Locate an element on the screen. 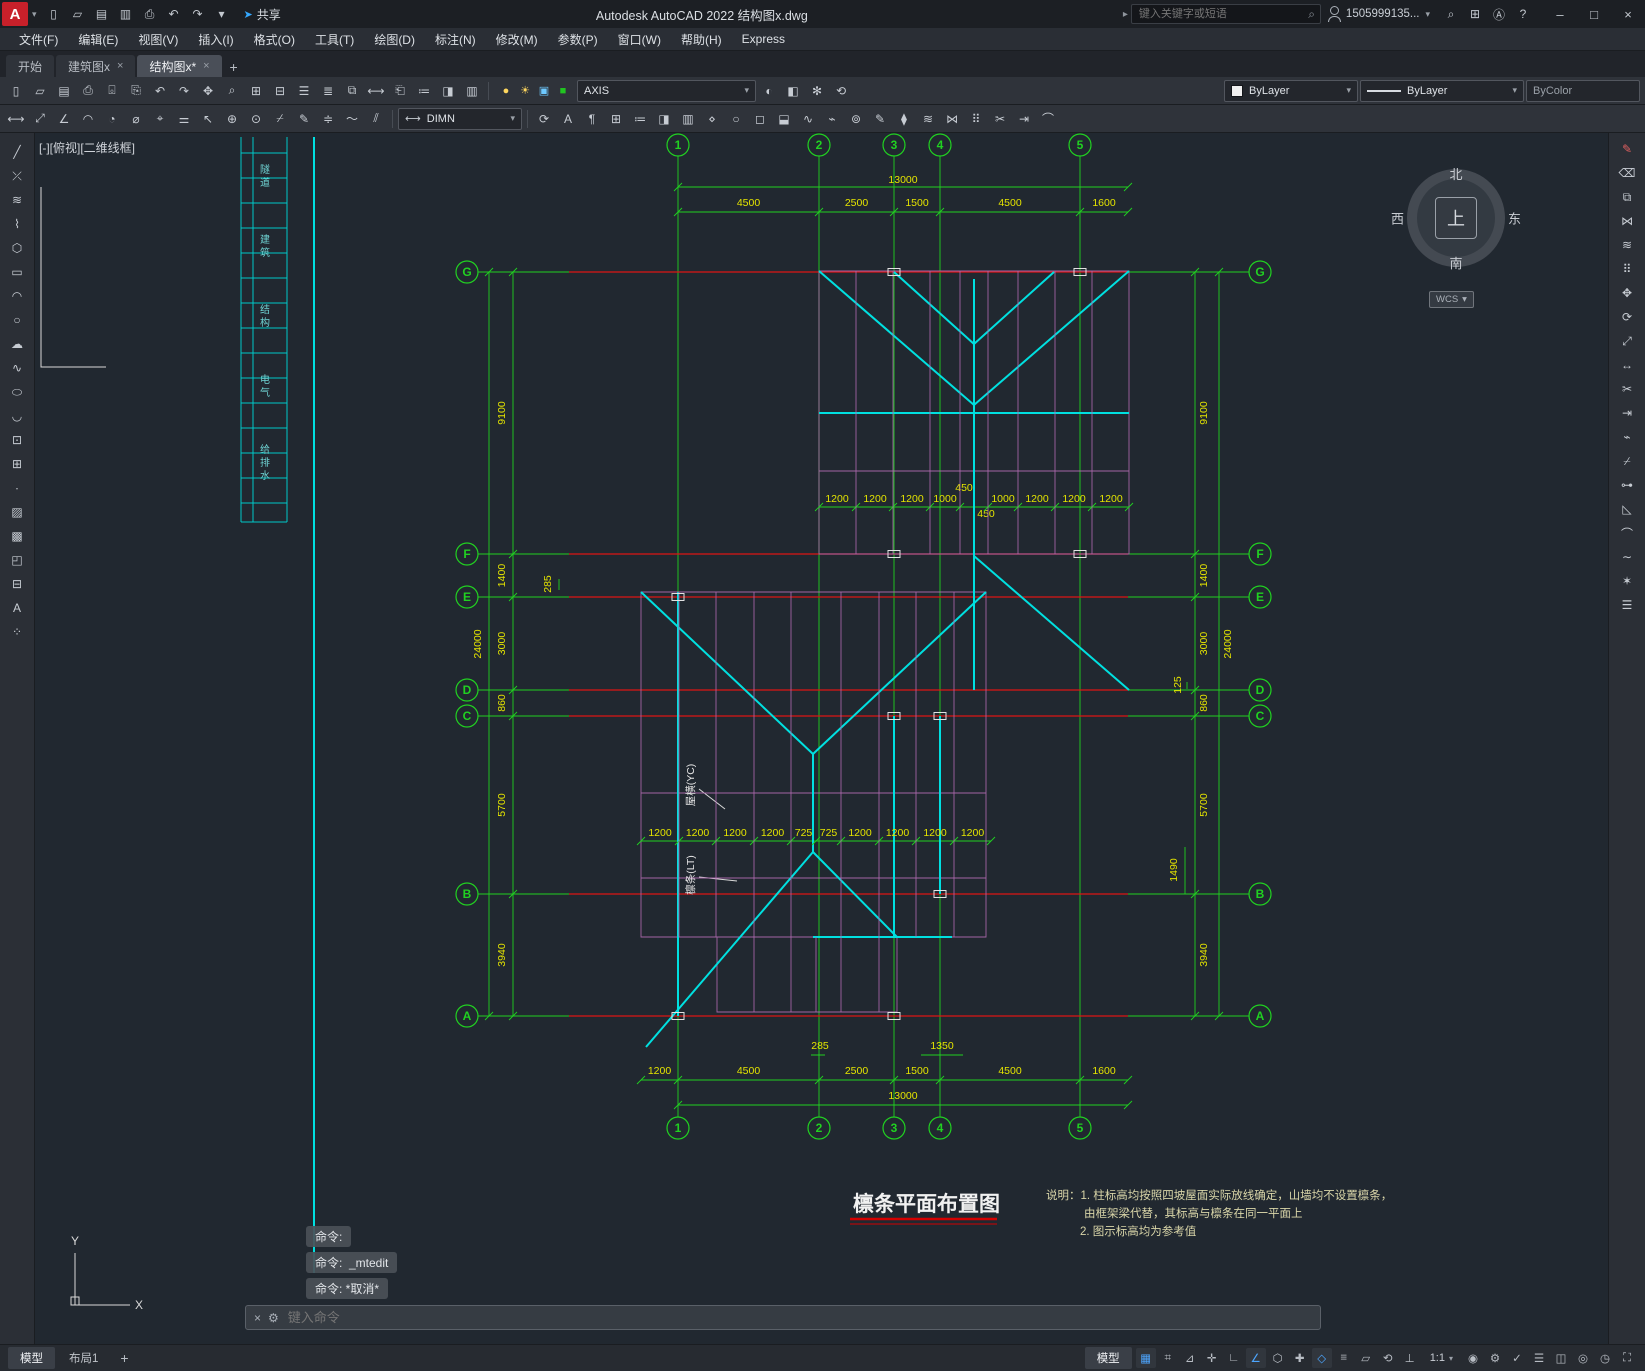 Image resolution: width=1645 pixels, height=1371 pixels. publish-icon: ⎘ is located at coordinates (136, 91).